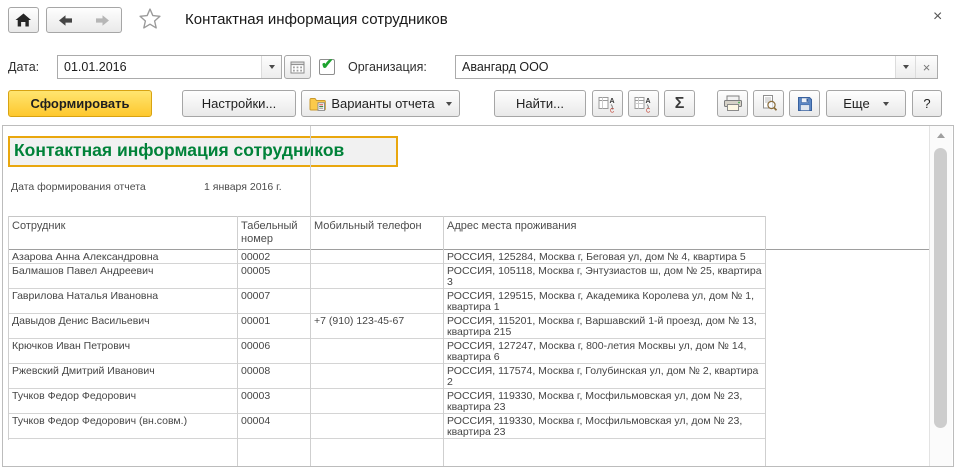  I want to click on report-title: Контактная информация сотрудников, so click(179, 150).